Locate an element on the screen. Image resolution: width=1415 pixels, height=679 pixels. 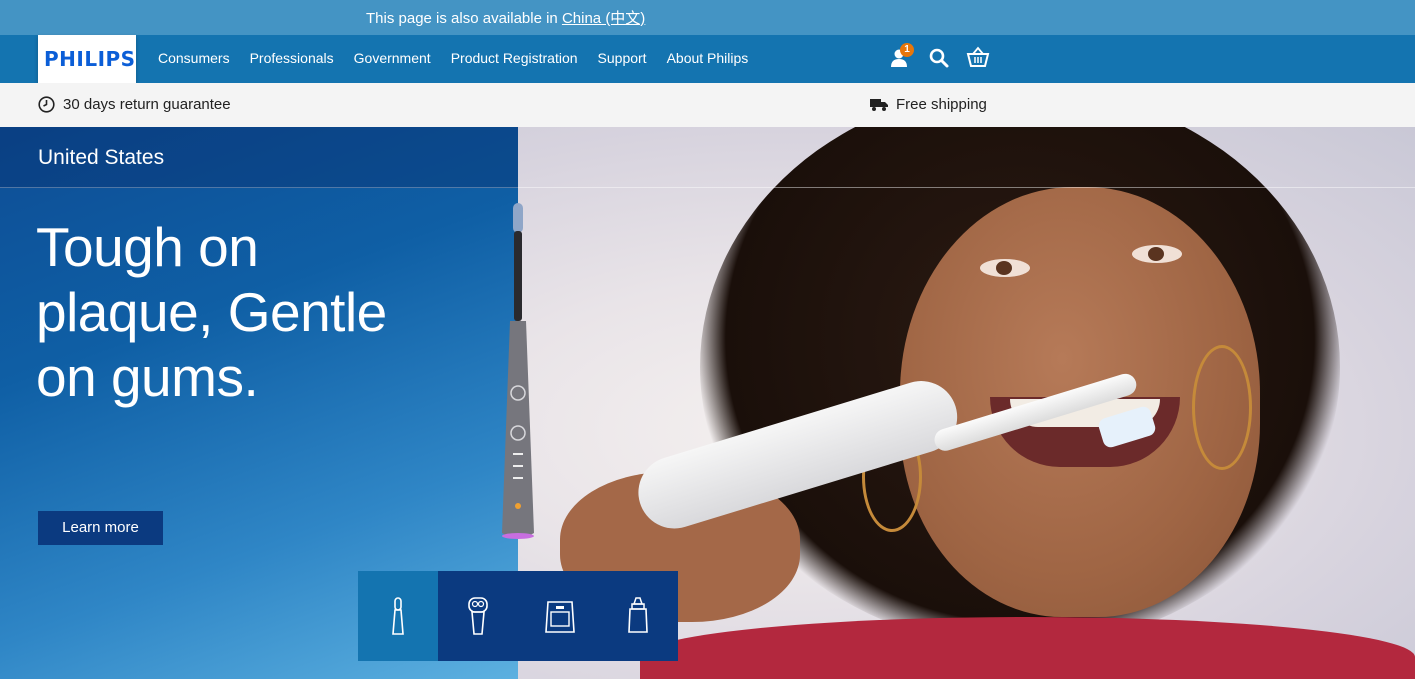
category-baby-bottle is located at coordinates (638, 616).